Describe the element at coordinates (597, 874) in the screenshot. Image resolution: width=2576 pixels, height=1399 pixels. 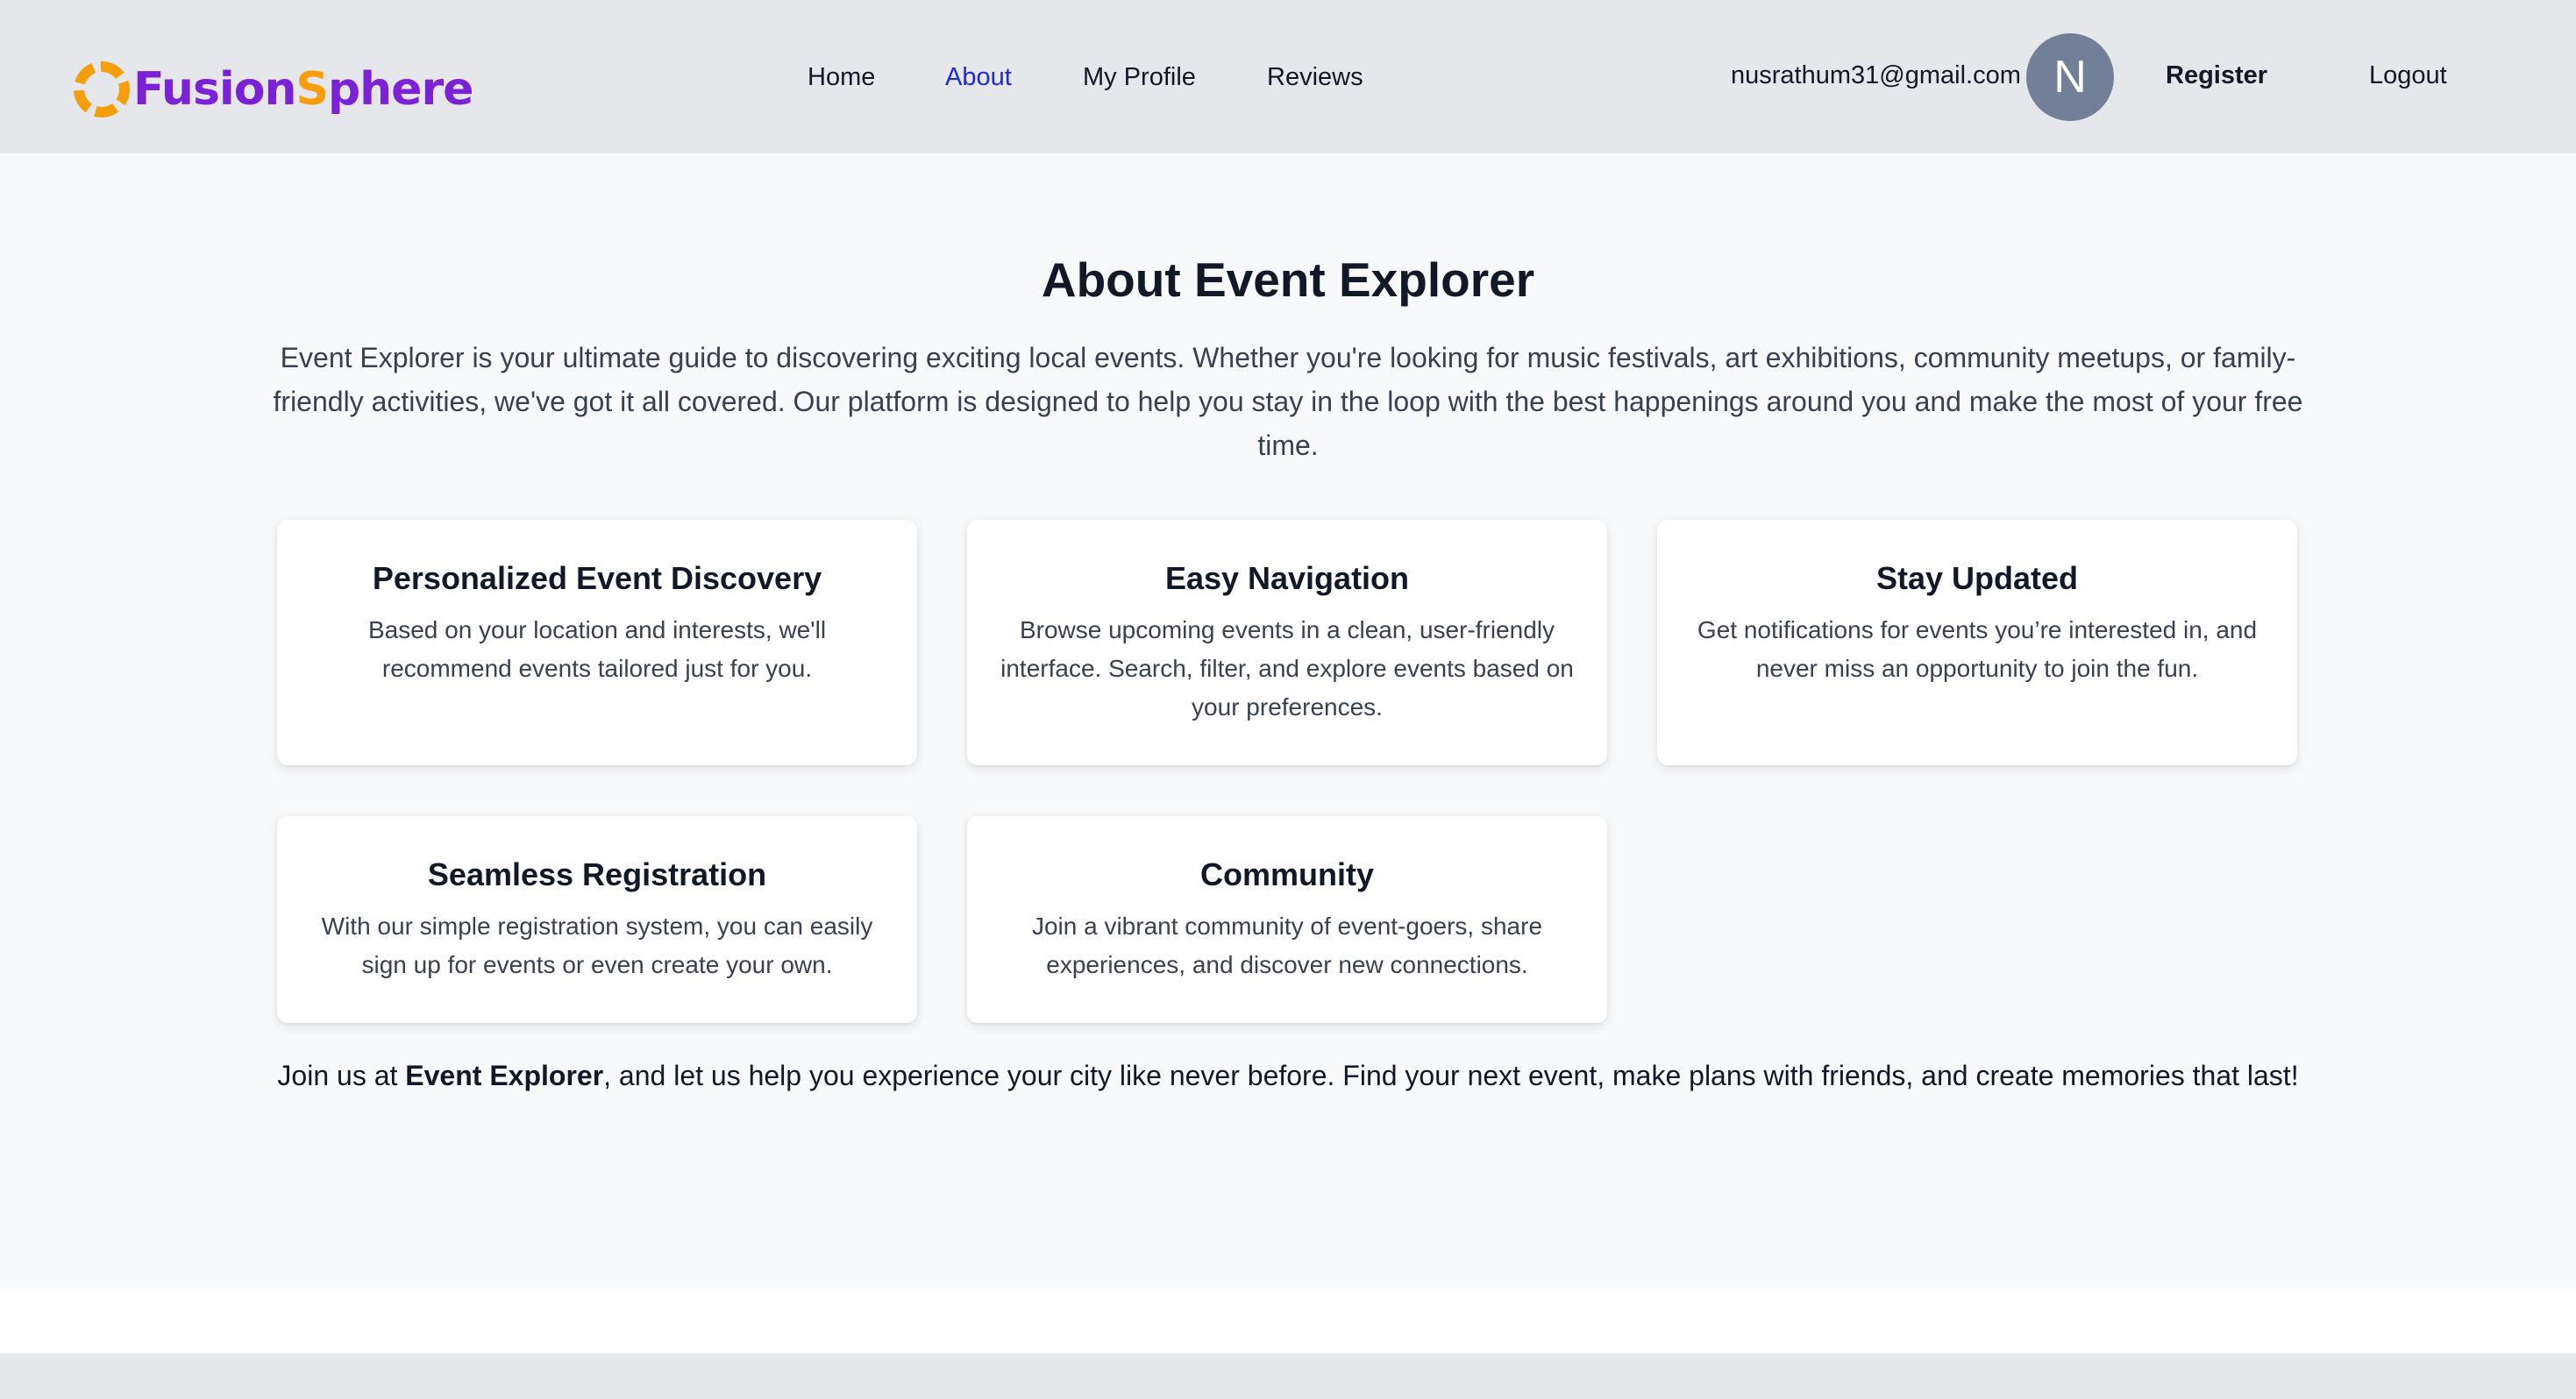
I see `feature-title: Seamless Registration` at that location.